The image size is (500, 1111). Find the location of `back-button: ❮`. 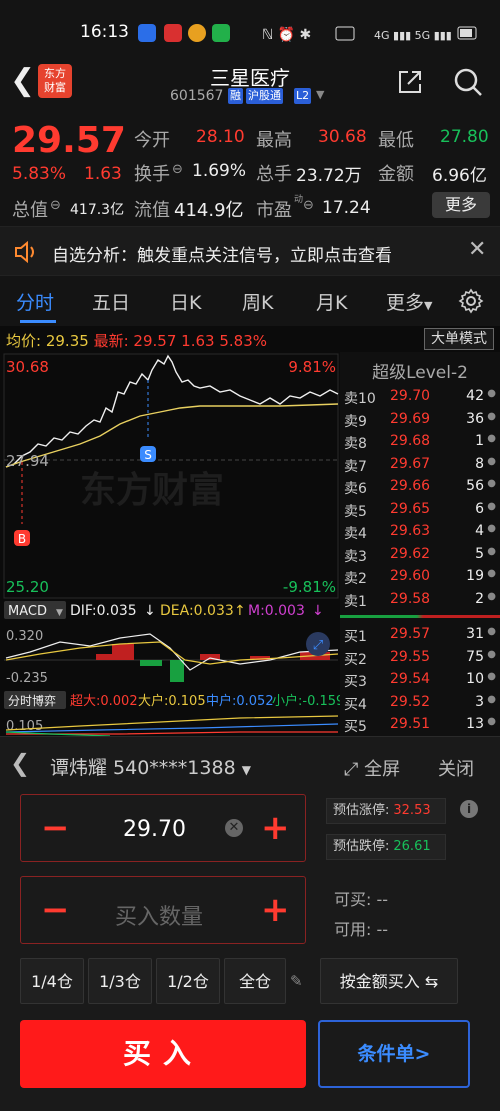

back-button: ❮ is located at coordinates (22, 81).